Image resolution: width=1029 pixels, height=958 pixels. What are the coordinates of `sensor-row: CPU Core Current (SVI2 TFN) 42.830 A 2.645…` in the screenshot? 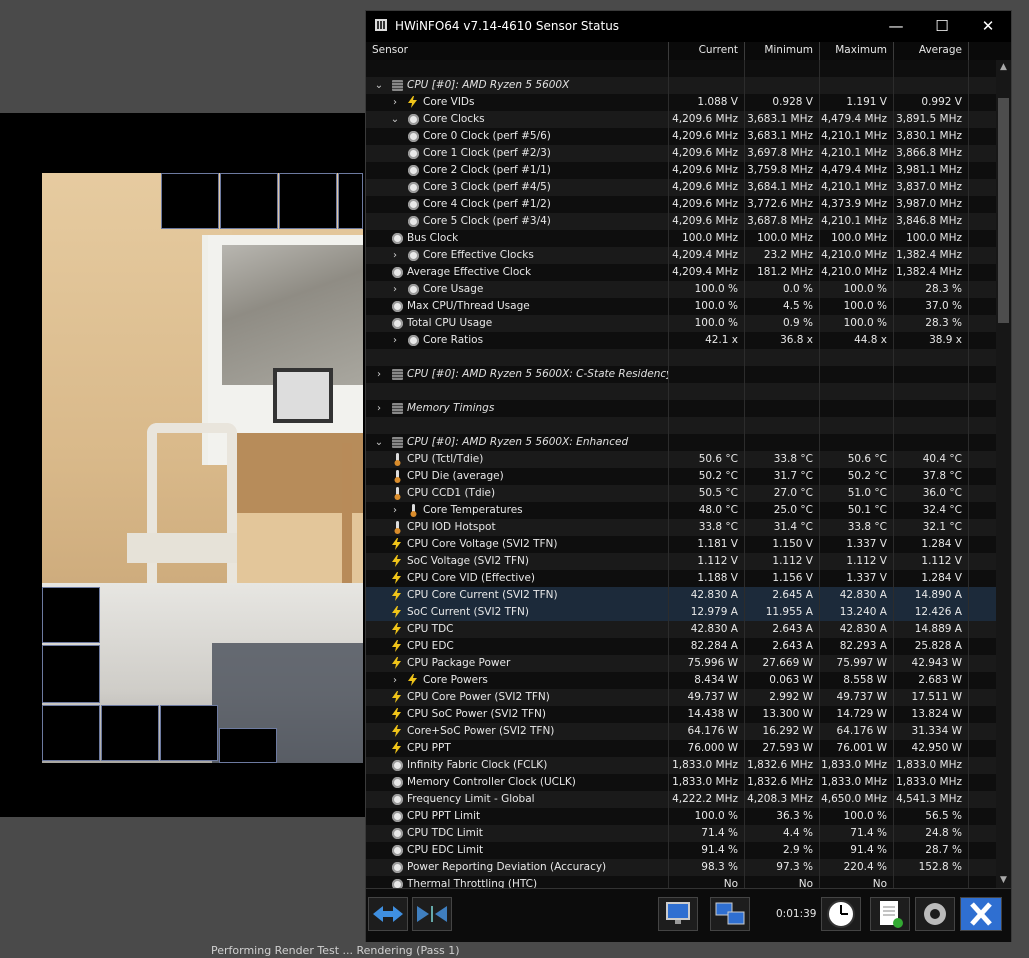 It's located at (681, 595).